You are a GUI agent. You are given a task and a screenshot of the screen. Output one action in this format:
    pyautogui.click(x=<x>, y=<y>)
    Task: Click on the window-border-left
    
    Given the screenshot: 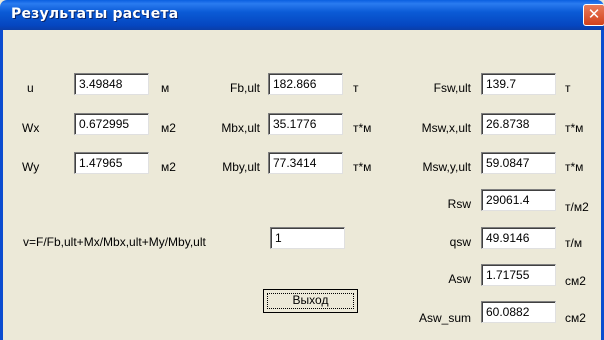 What is the action you would take?
    pyautogui.click(x=1, y=185)
    